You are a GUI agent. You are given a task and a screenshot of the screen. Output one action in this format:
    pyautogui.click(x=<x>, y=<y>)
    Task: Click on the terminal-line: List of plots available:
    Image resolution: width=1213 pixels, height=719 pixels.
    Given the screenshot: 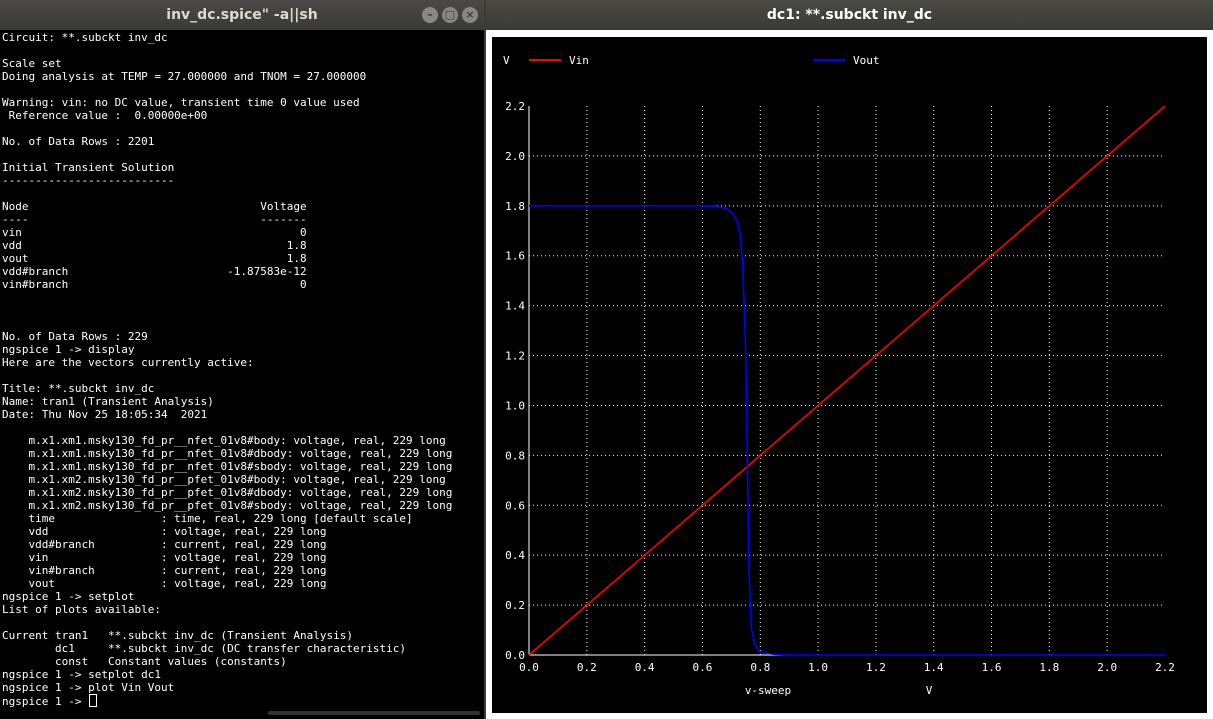 What is the action you would take?
    pyautogui.click(x=81, y=609)
    